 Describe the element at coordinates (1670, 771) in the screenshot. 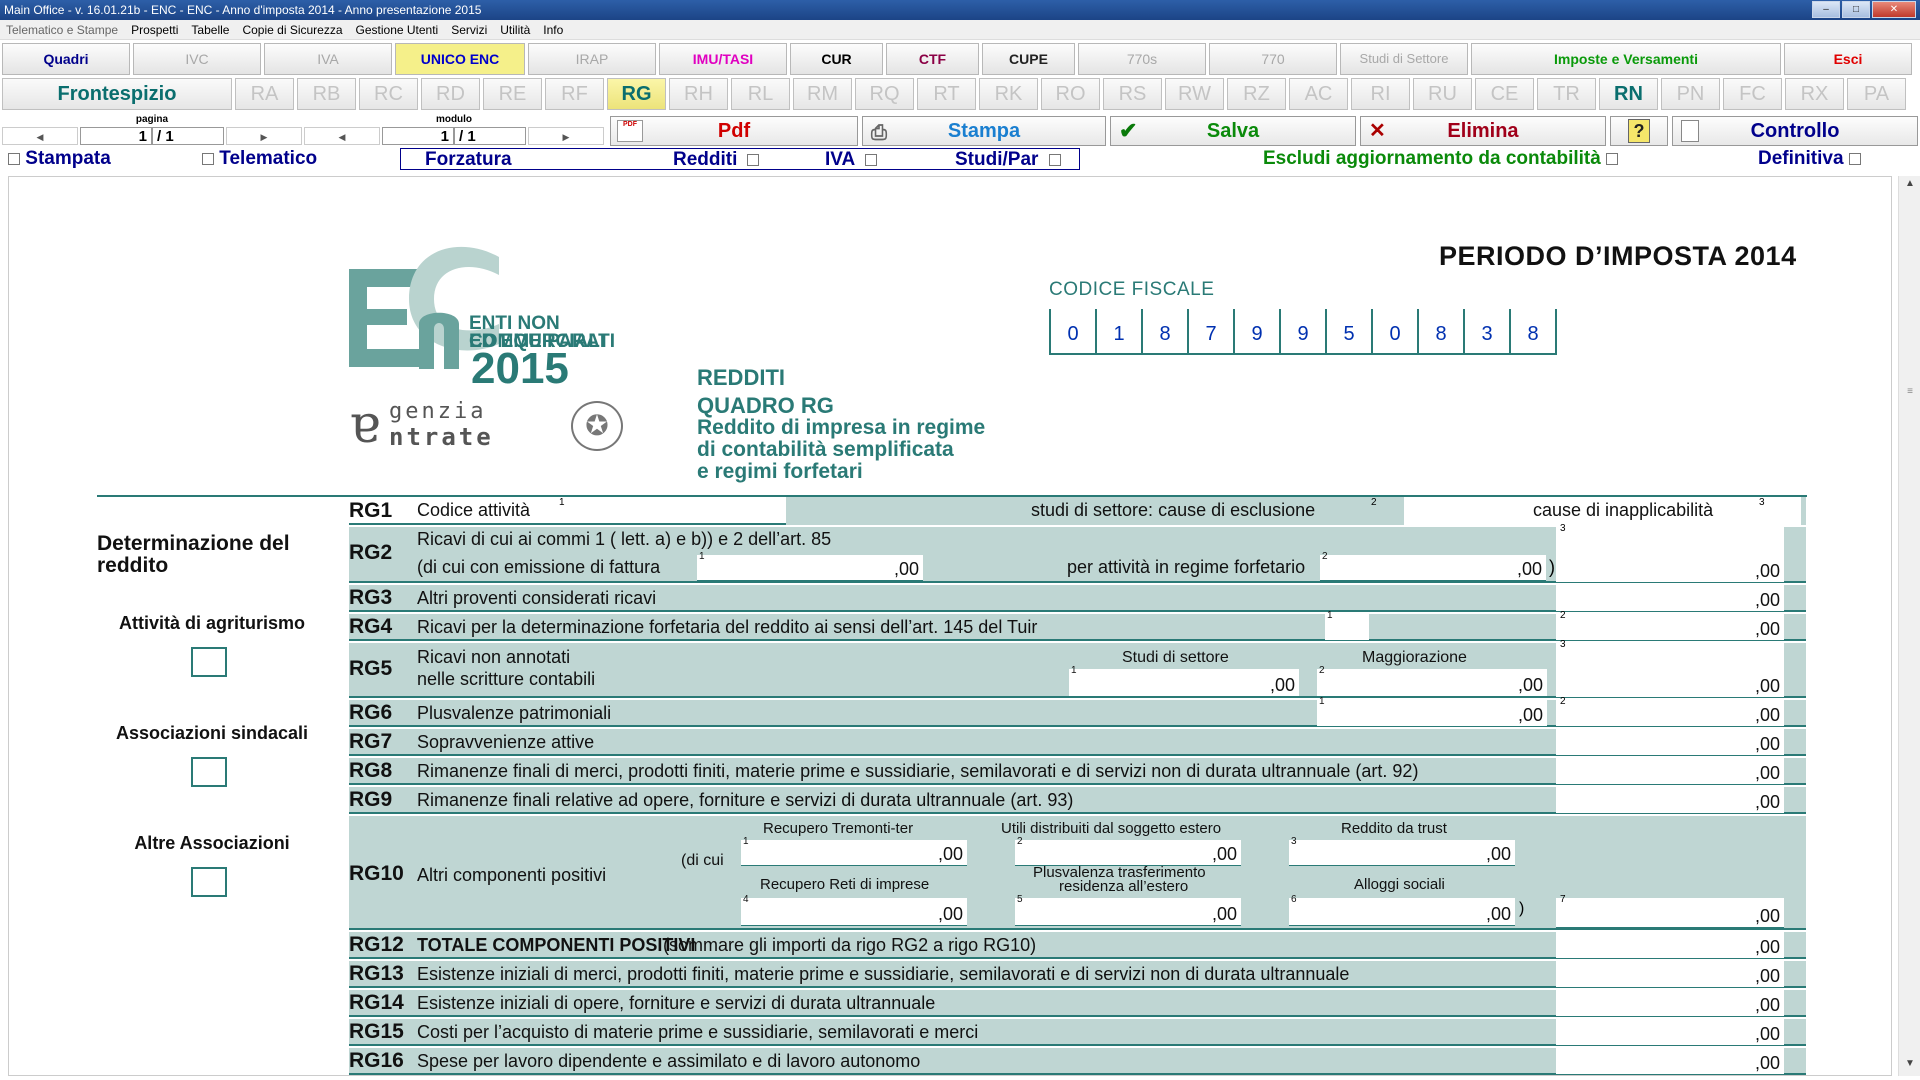

I see `rg8-value: ,00` at that location.